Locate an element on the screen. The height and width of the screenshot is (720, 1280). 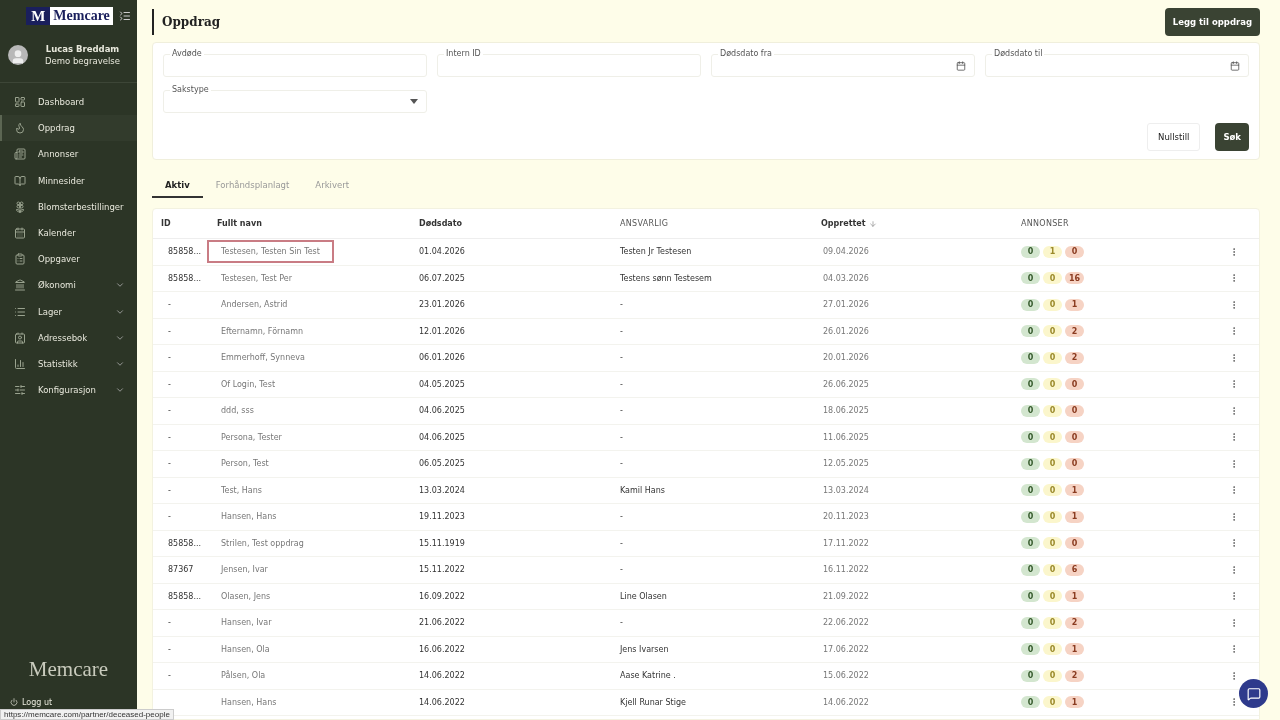
name-cell: Person, Test is located at coordinates (245, 464).